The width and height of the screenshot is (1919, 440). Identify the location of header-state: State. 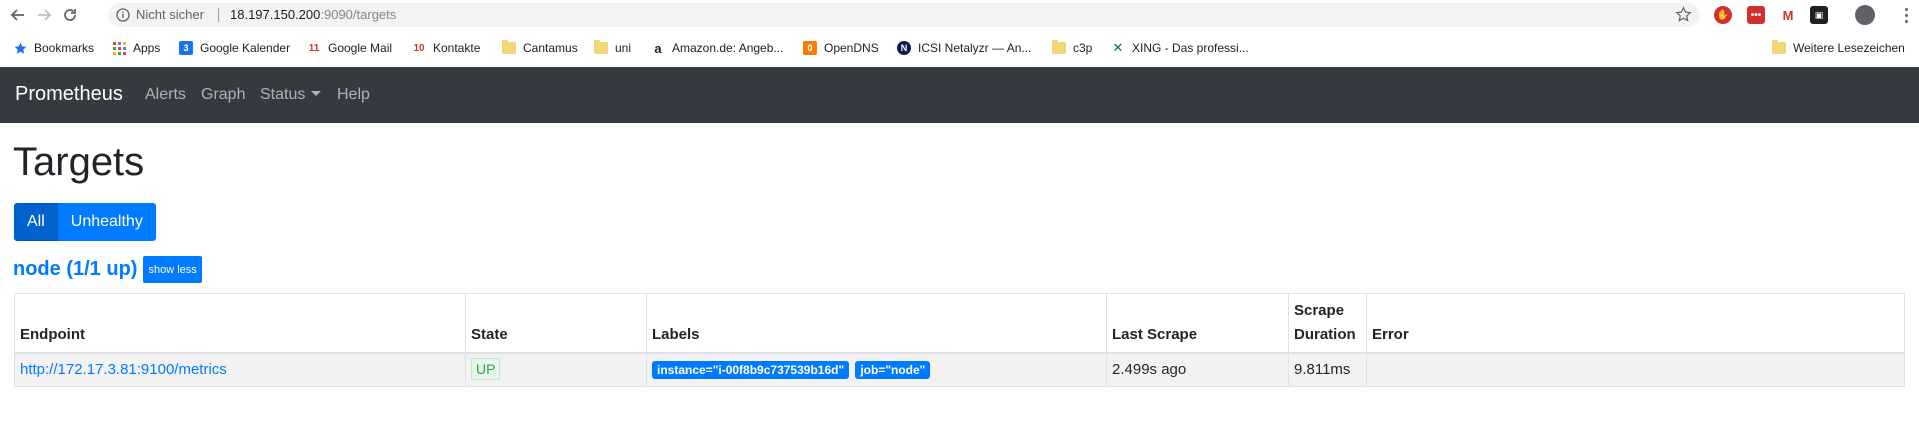
(556, 323).